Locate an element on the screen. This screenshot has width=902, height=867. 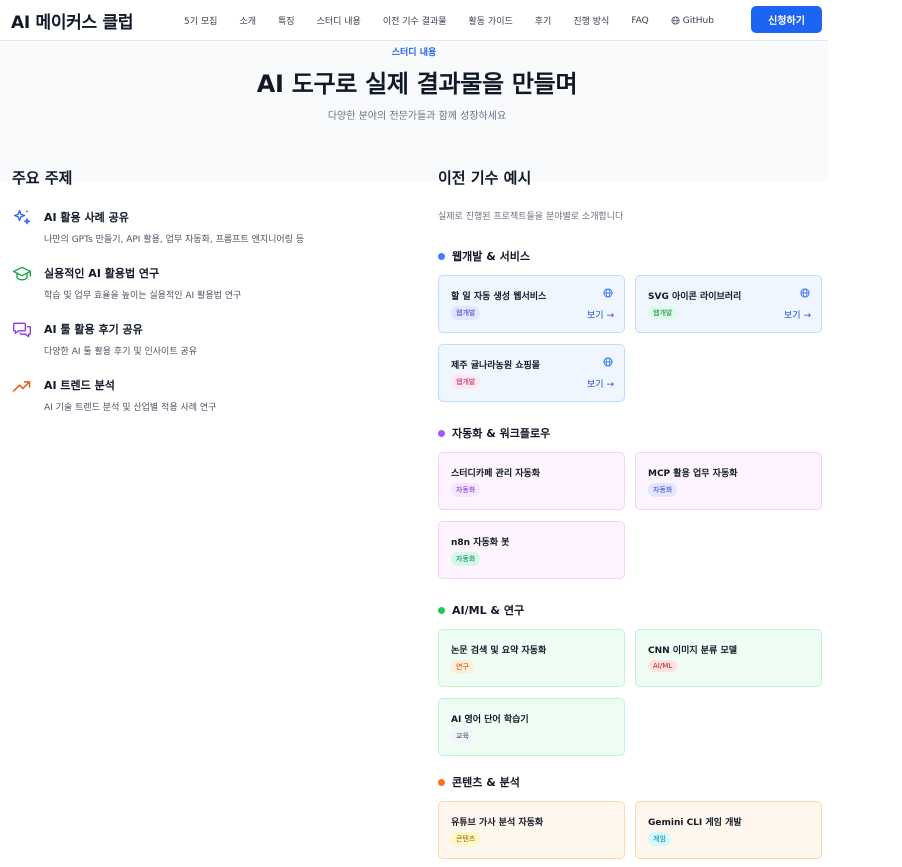
topic-title: 실용적인 AI 활용법 연구 is located at coordinates (102, 273).